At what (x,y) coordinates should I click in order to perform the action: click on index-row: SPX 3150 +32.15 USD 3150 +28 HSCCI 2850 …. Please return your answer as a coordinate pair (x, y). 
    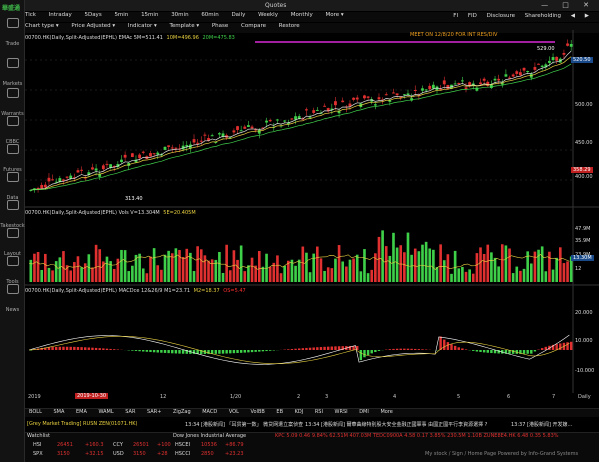
    Looking at the image, I should click on (312, 455).